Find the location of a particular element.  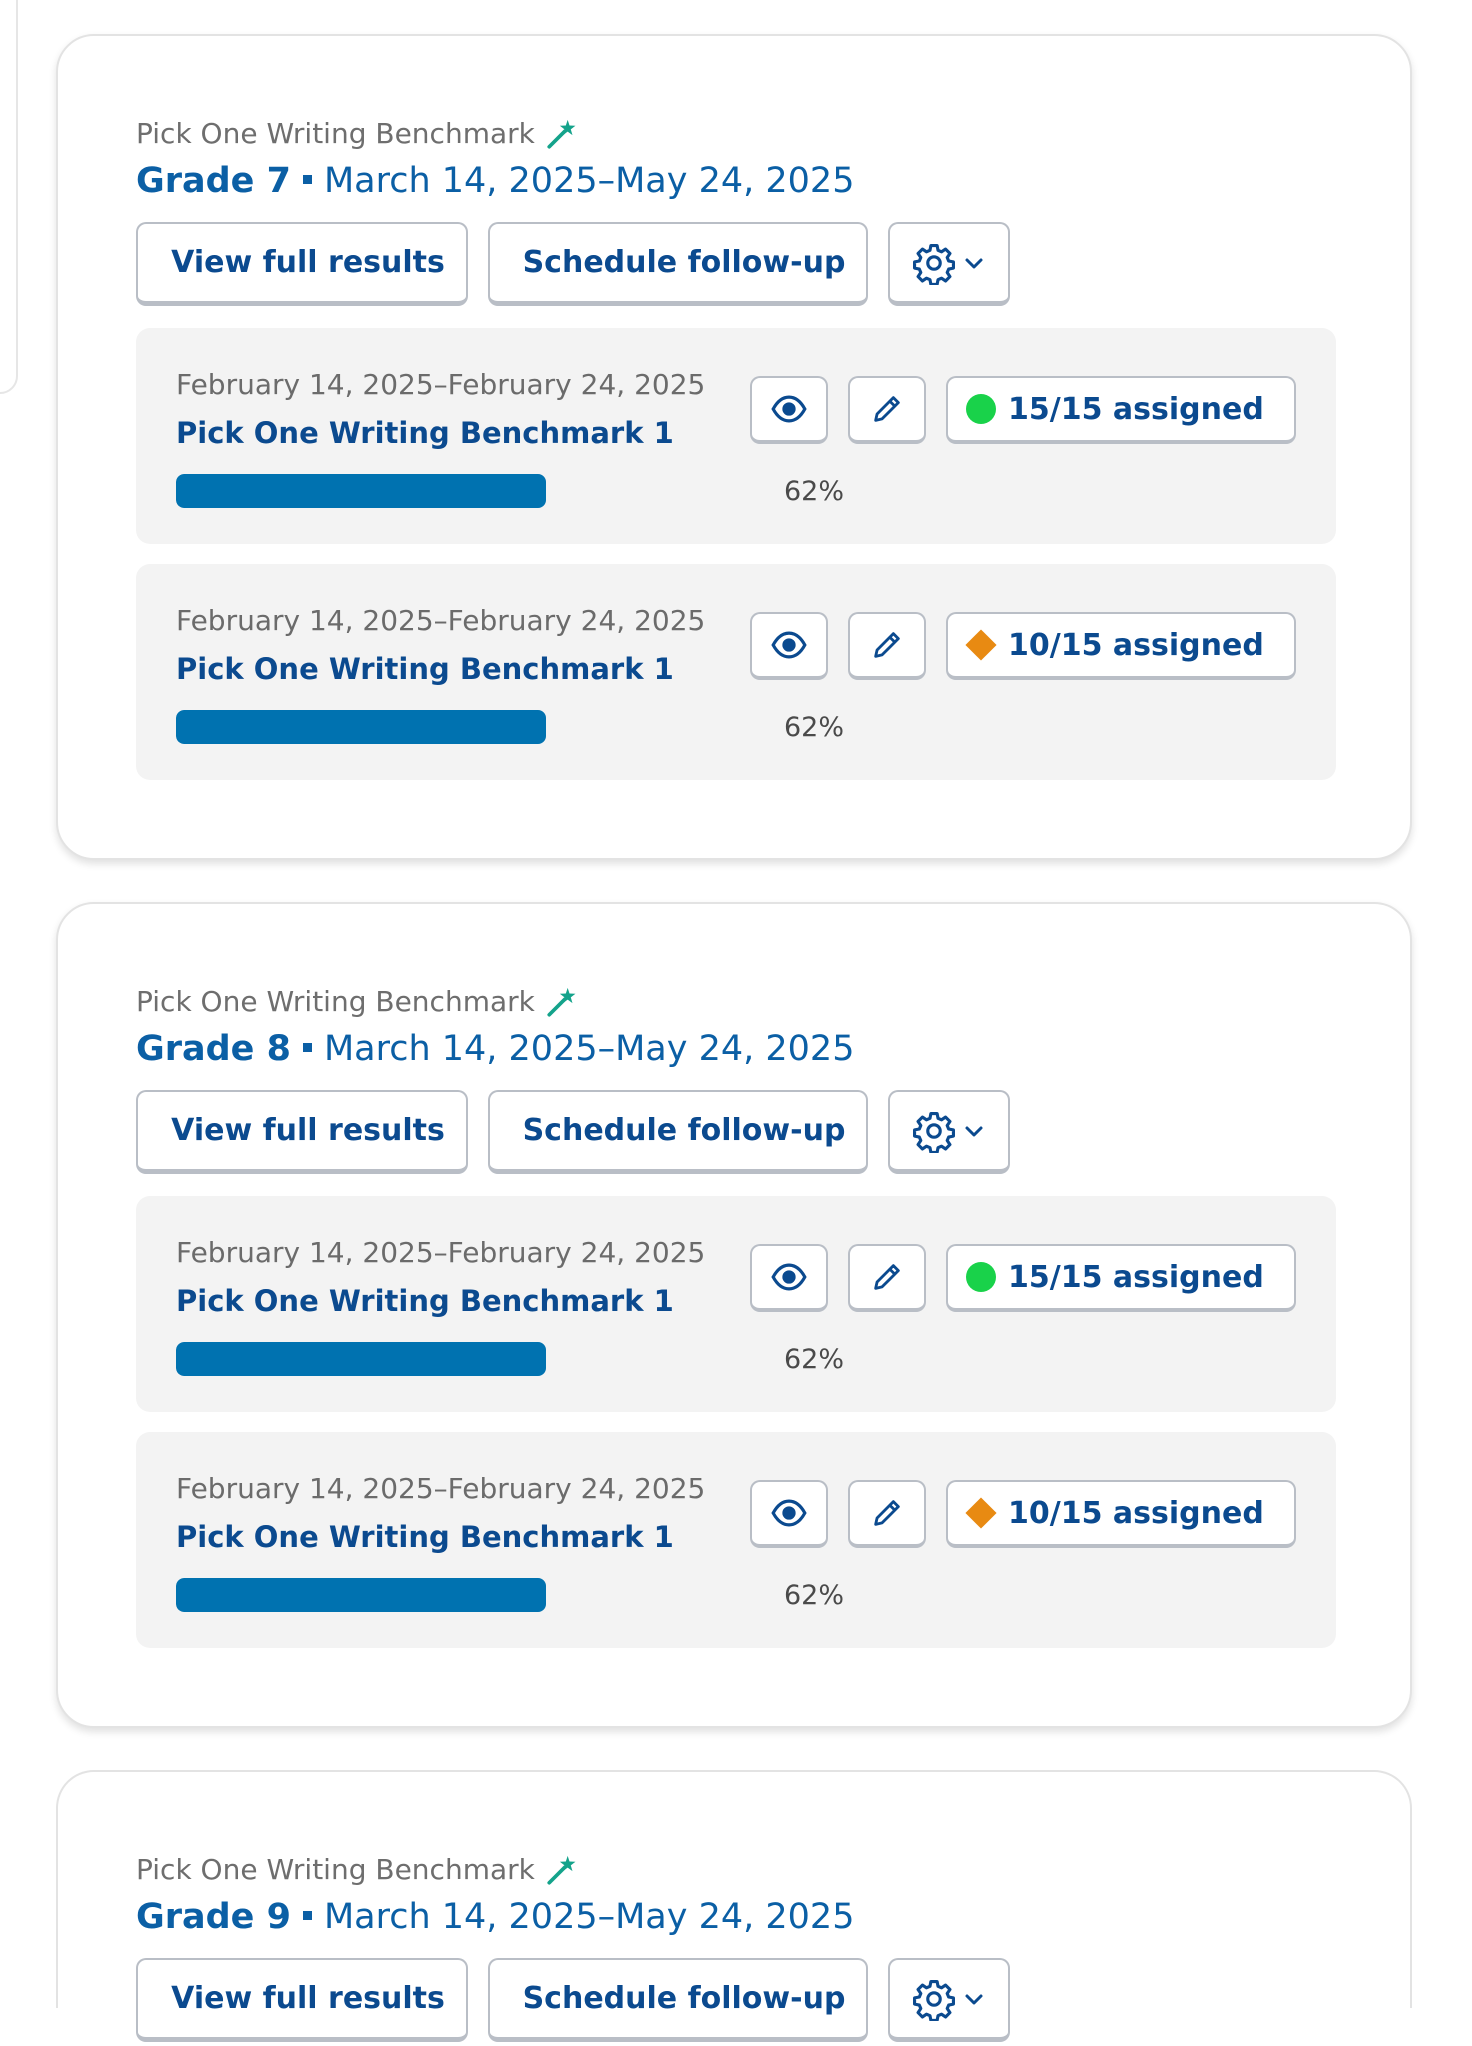

side-panel is located at coordinates (9, 197).